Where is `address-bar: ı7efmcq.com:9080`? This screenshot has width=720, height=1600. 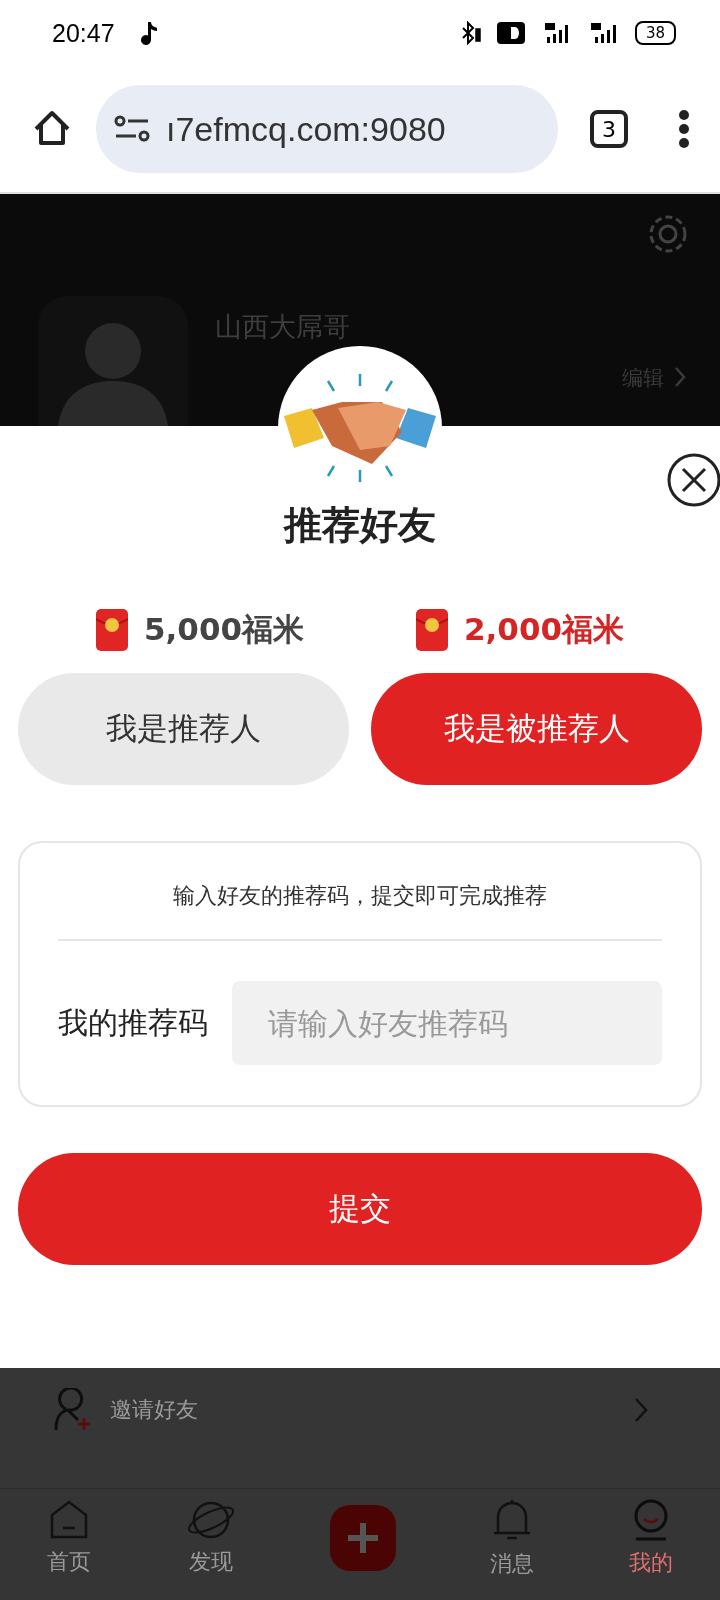 address-bar: ı7efmcq.com:9080 is located at coordinates (327, 129).